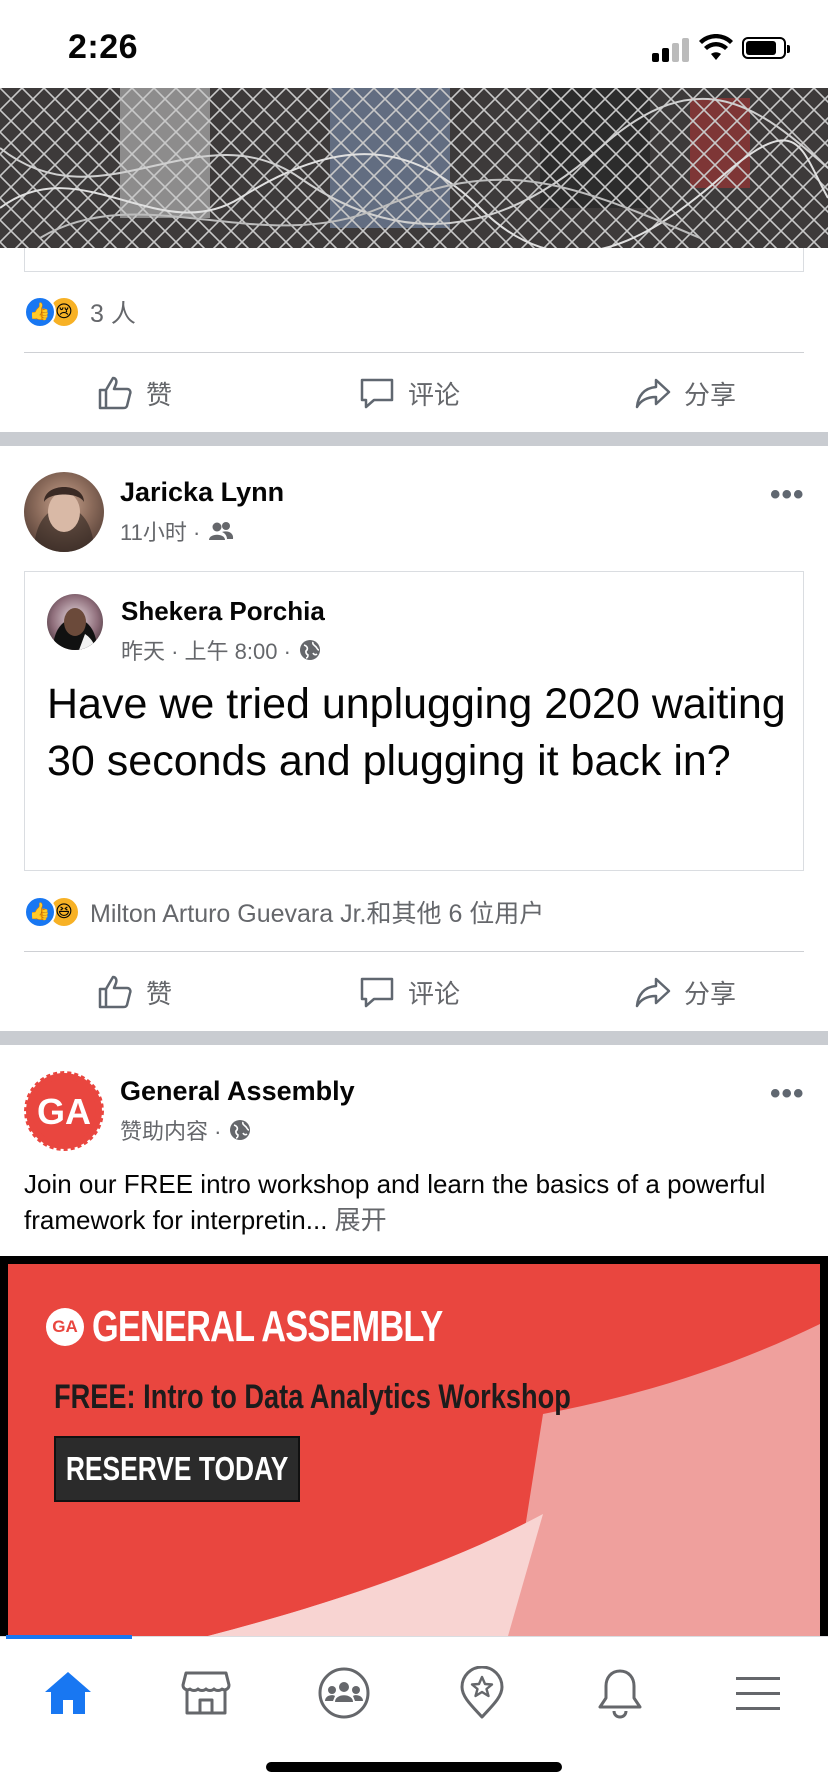 This screenshot has height=1792, width=828. I want to click on status-bar: 2:26, so click(414, 44).